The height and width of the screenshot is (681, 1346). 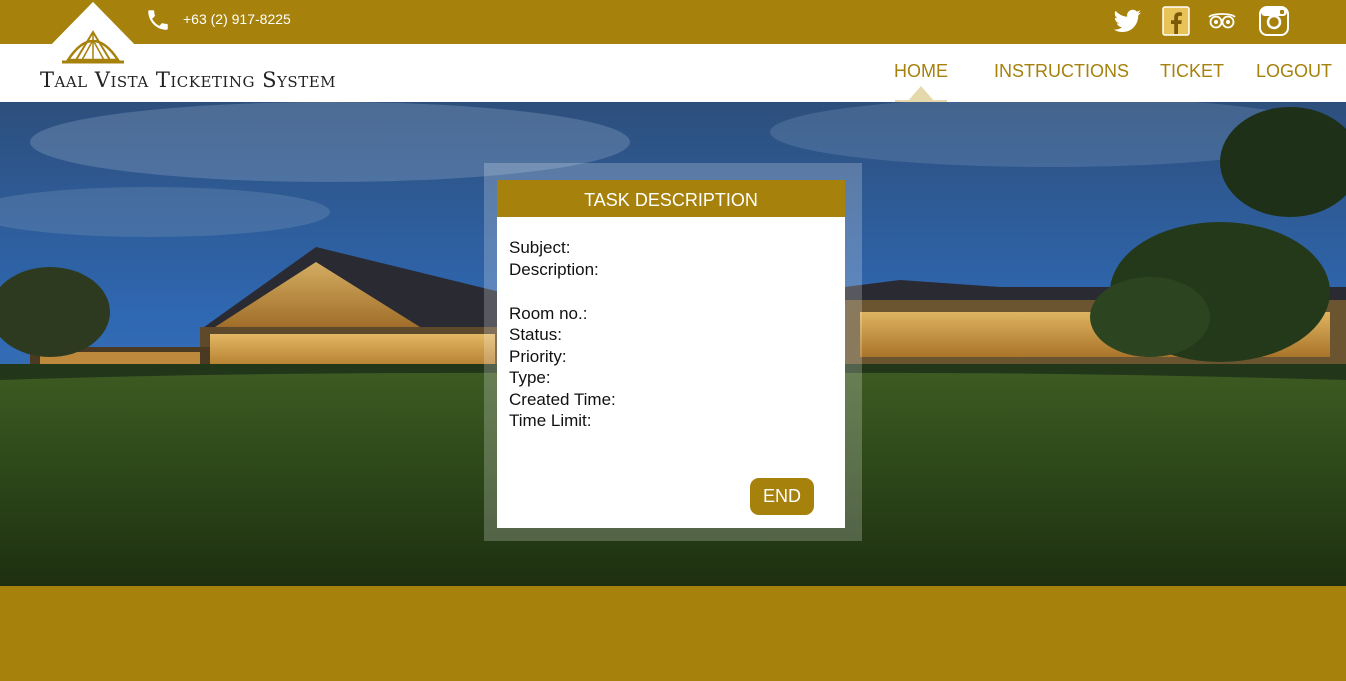 I want to click on status-label: Status:, so click(x=535, y=334).